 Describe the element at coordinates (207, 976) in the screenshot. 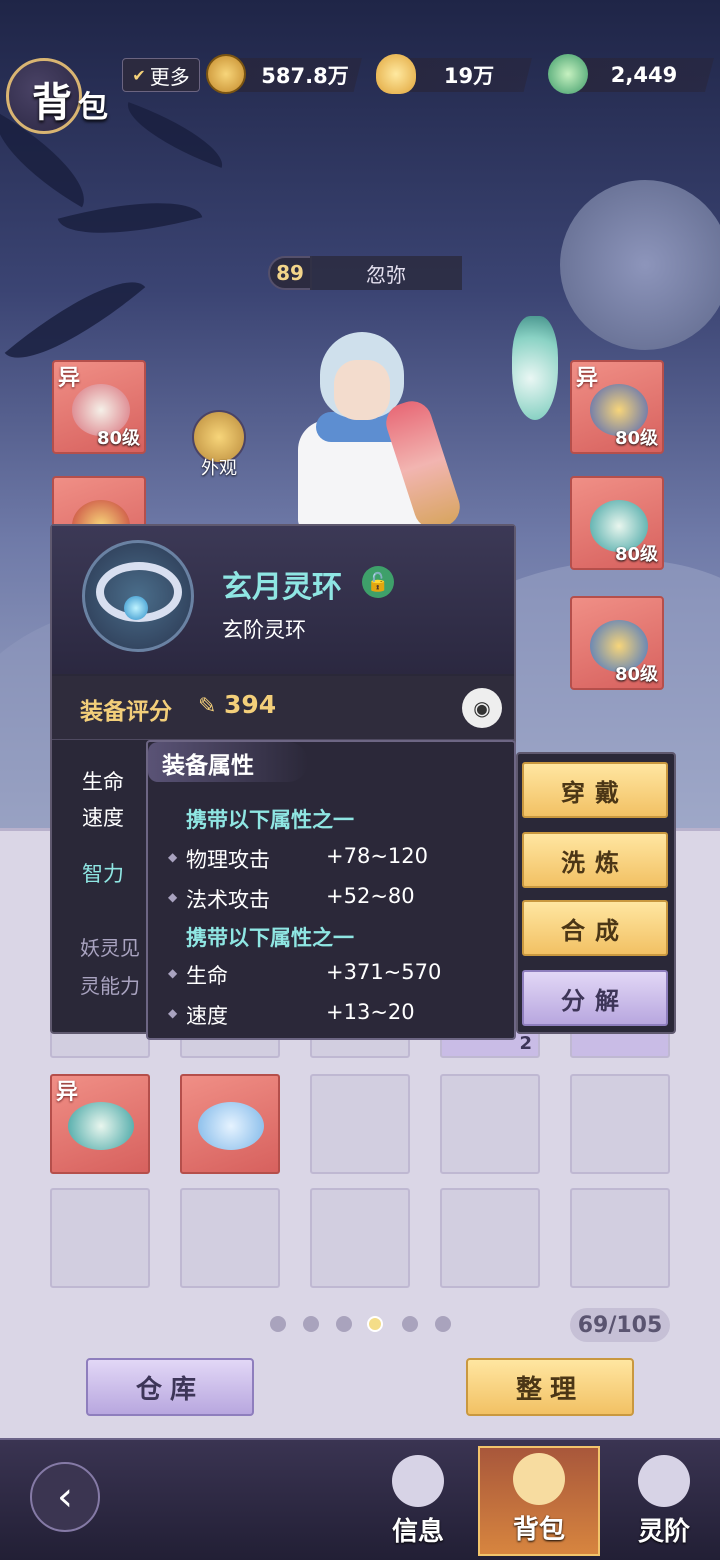

I see `attribute-name: 生命` at that location.